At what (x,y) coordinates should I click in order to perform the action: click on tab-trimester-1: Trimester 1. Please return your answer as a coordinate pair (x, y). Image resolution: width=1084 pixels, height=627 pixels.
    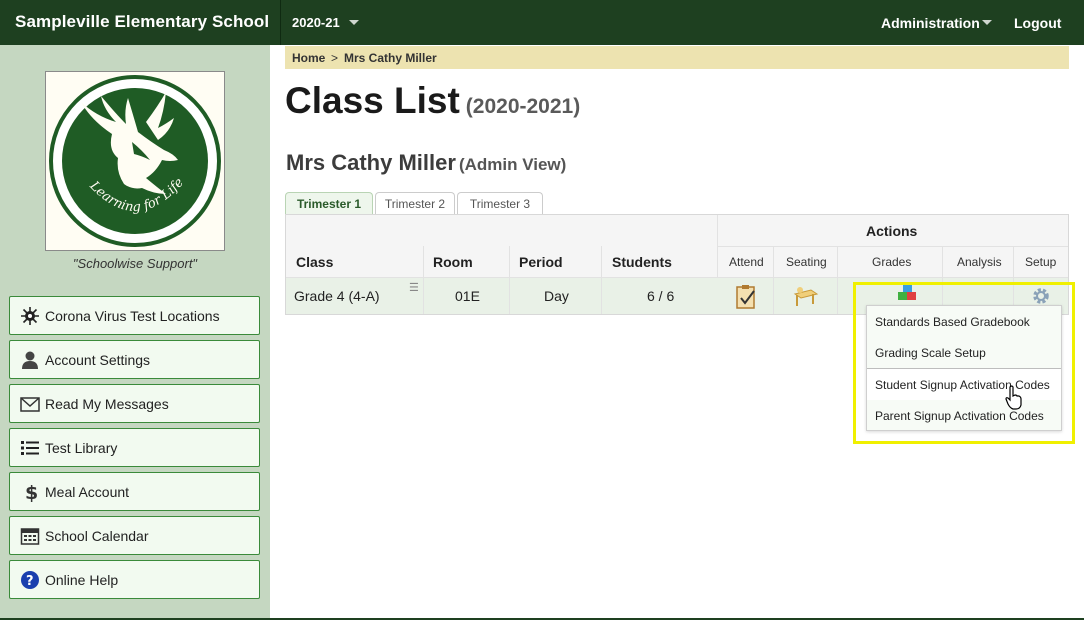
    Looking at the image, I should click on (329, 203).